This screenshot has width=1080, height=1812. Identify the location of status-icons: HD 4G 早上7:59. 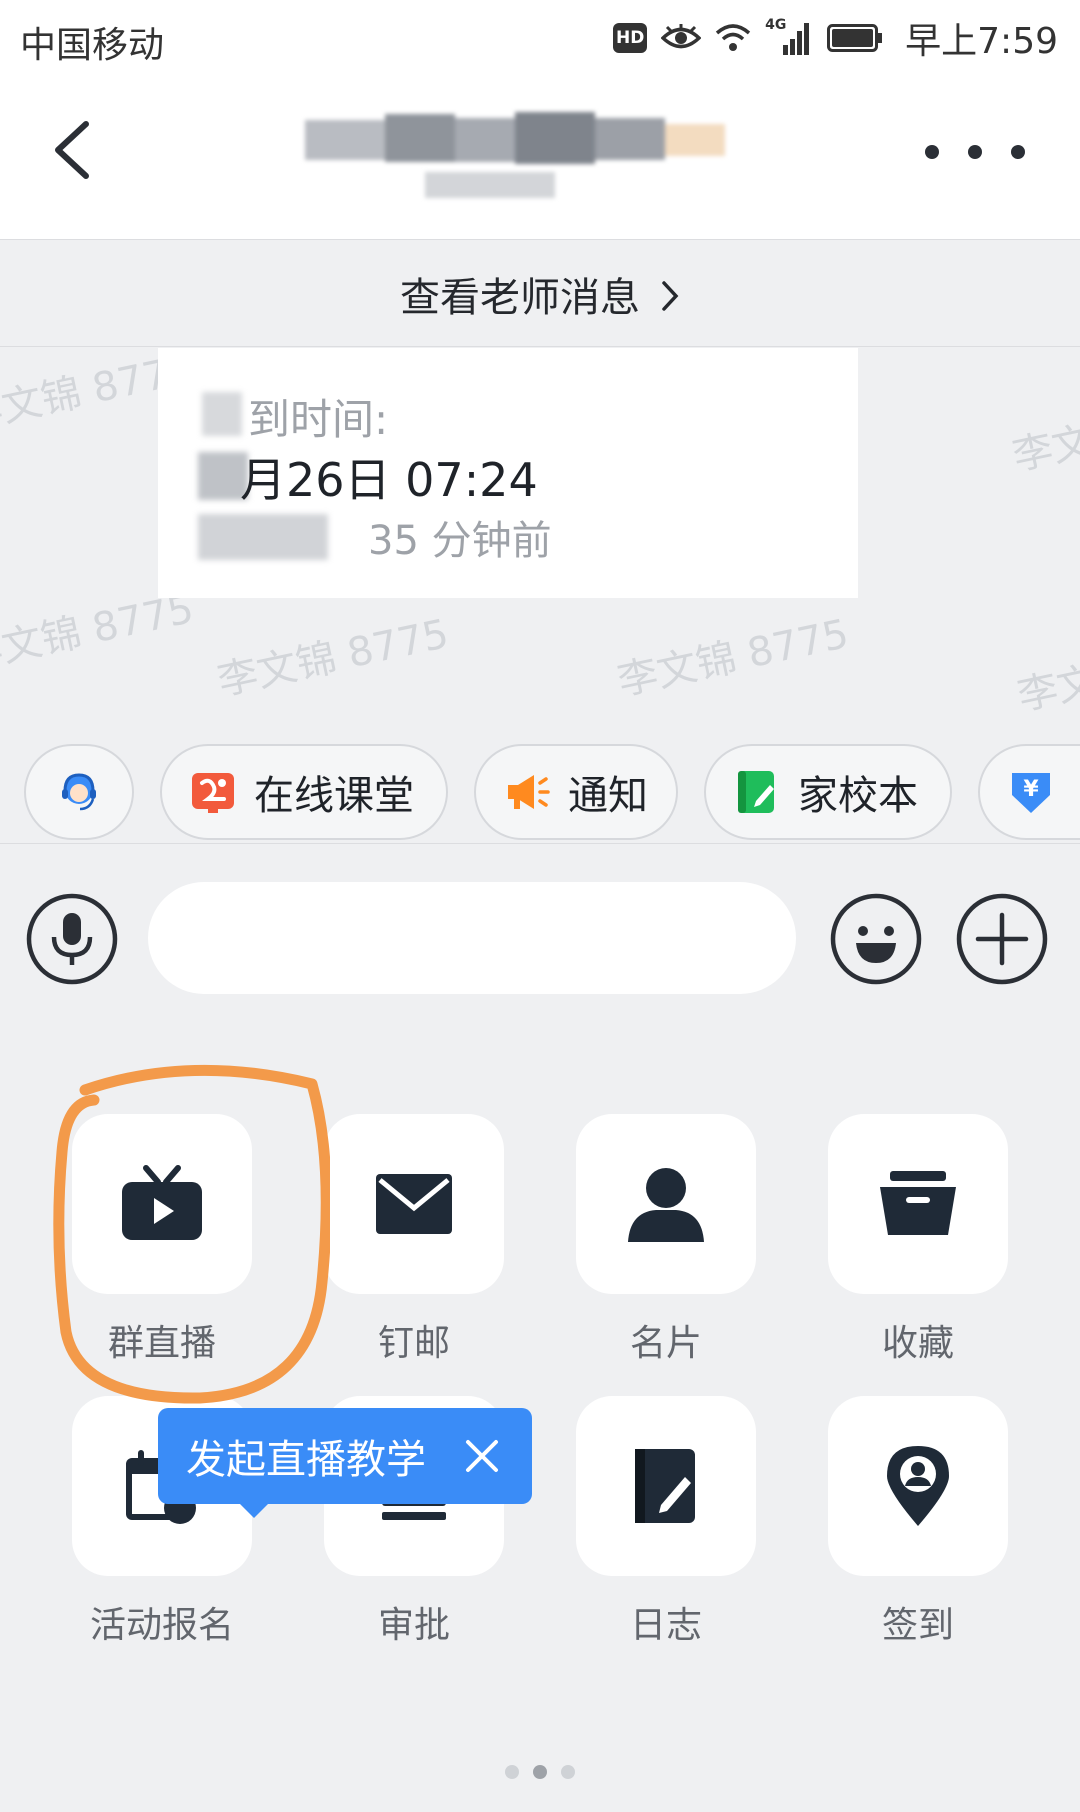
(835, 38).